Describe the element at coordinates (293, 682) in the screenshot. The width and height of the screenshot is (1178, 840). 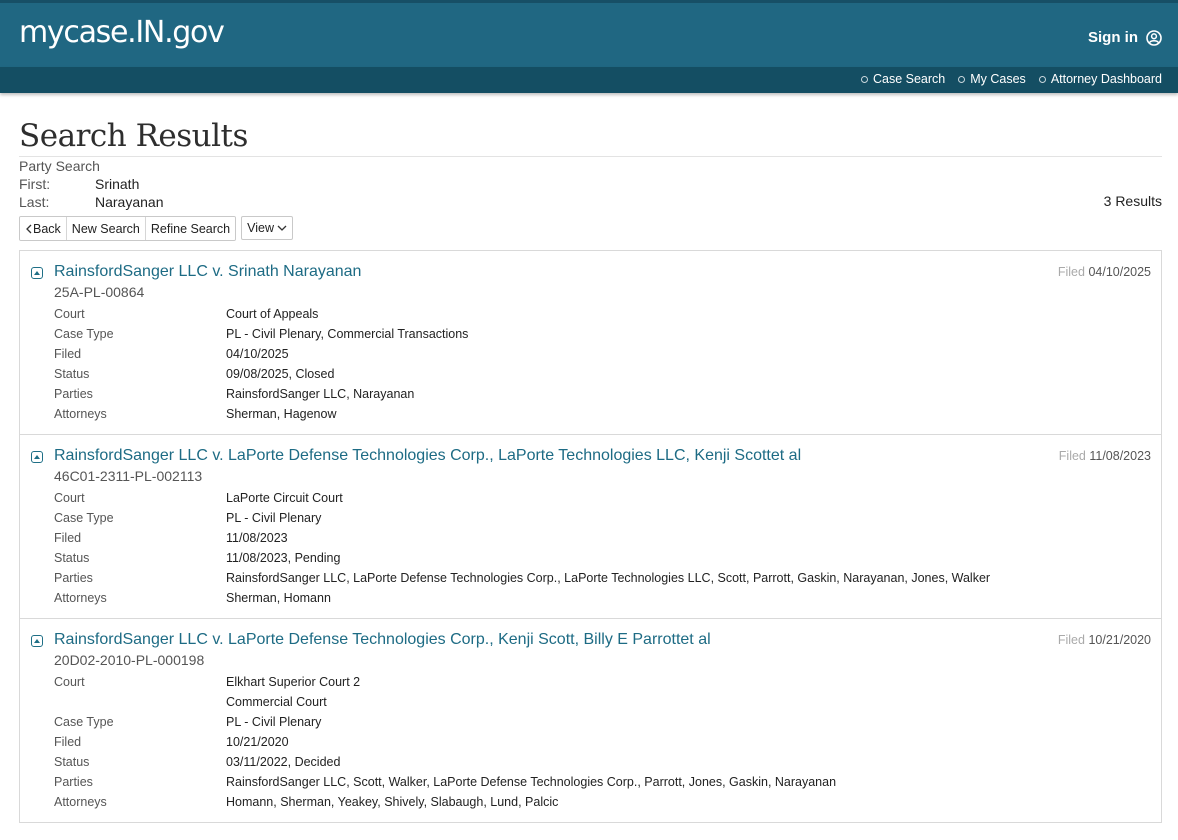
I see `detail-value: Elkhart Superior Court 2` at that location.